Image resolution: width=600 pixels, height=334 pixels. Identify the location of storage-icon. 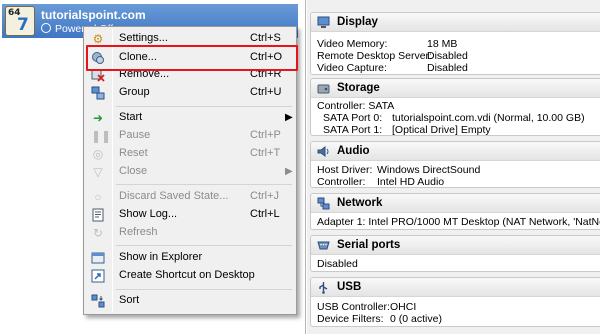
(323, 89).